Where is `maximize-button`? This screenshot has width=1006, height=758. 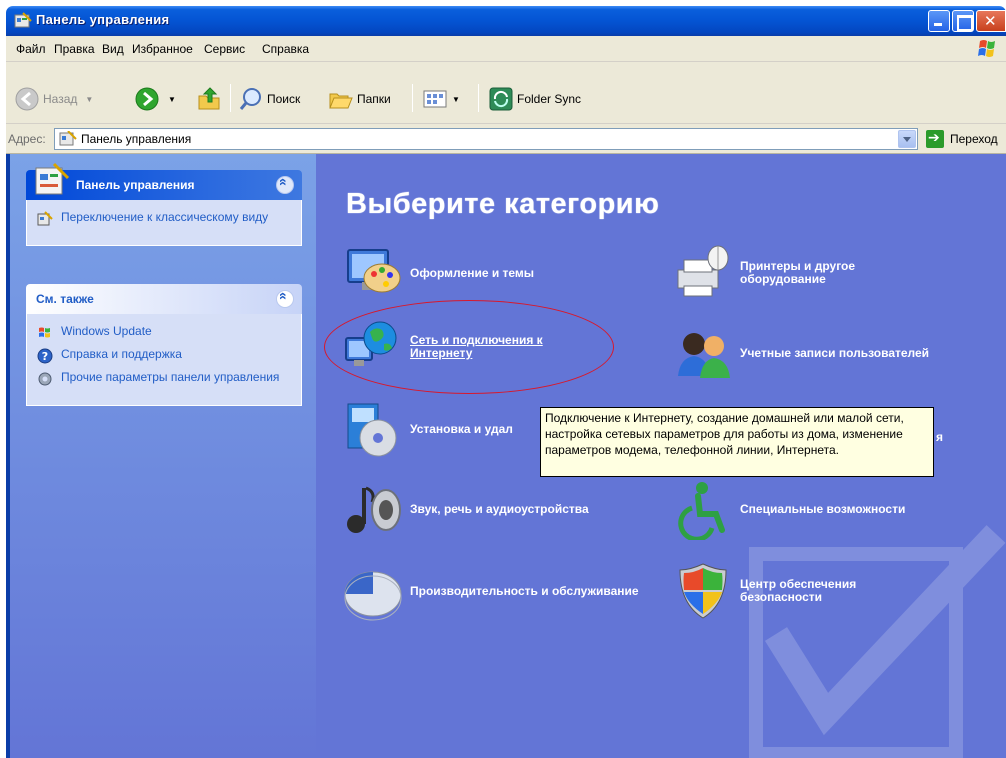 maximize-button is located at coordinates (963, 21).